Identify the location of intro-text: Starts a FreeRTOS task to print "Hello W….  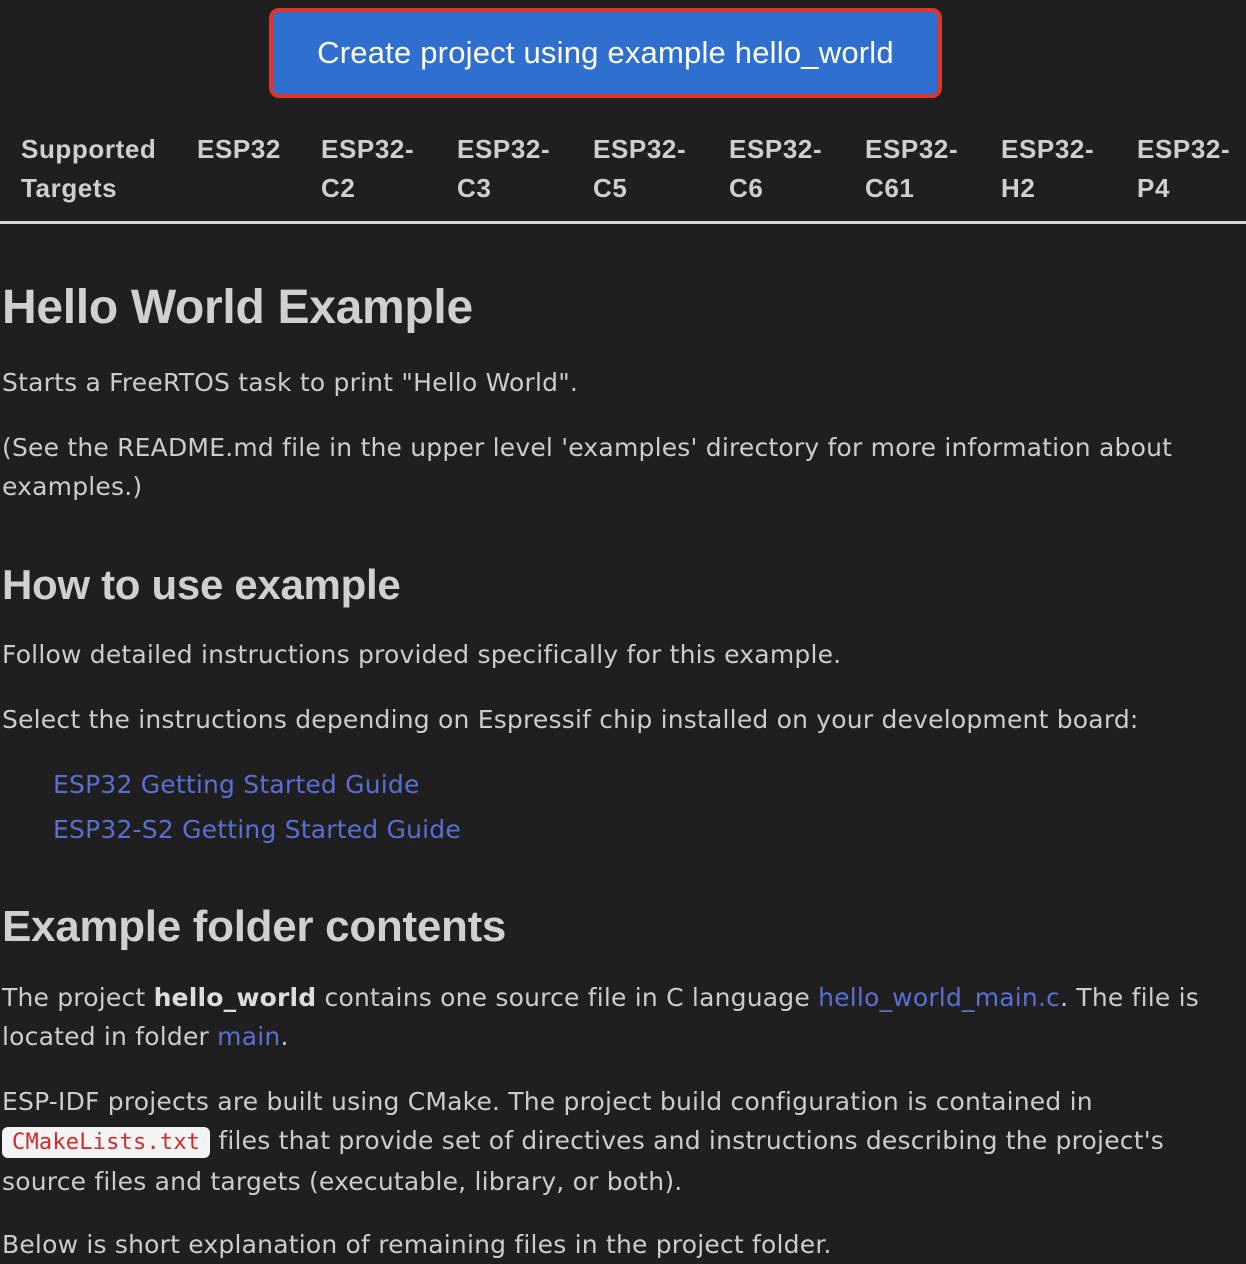
(290, 382).